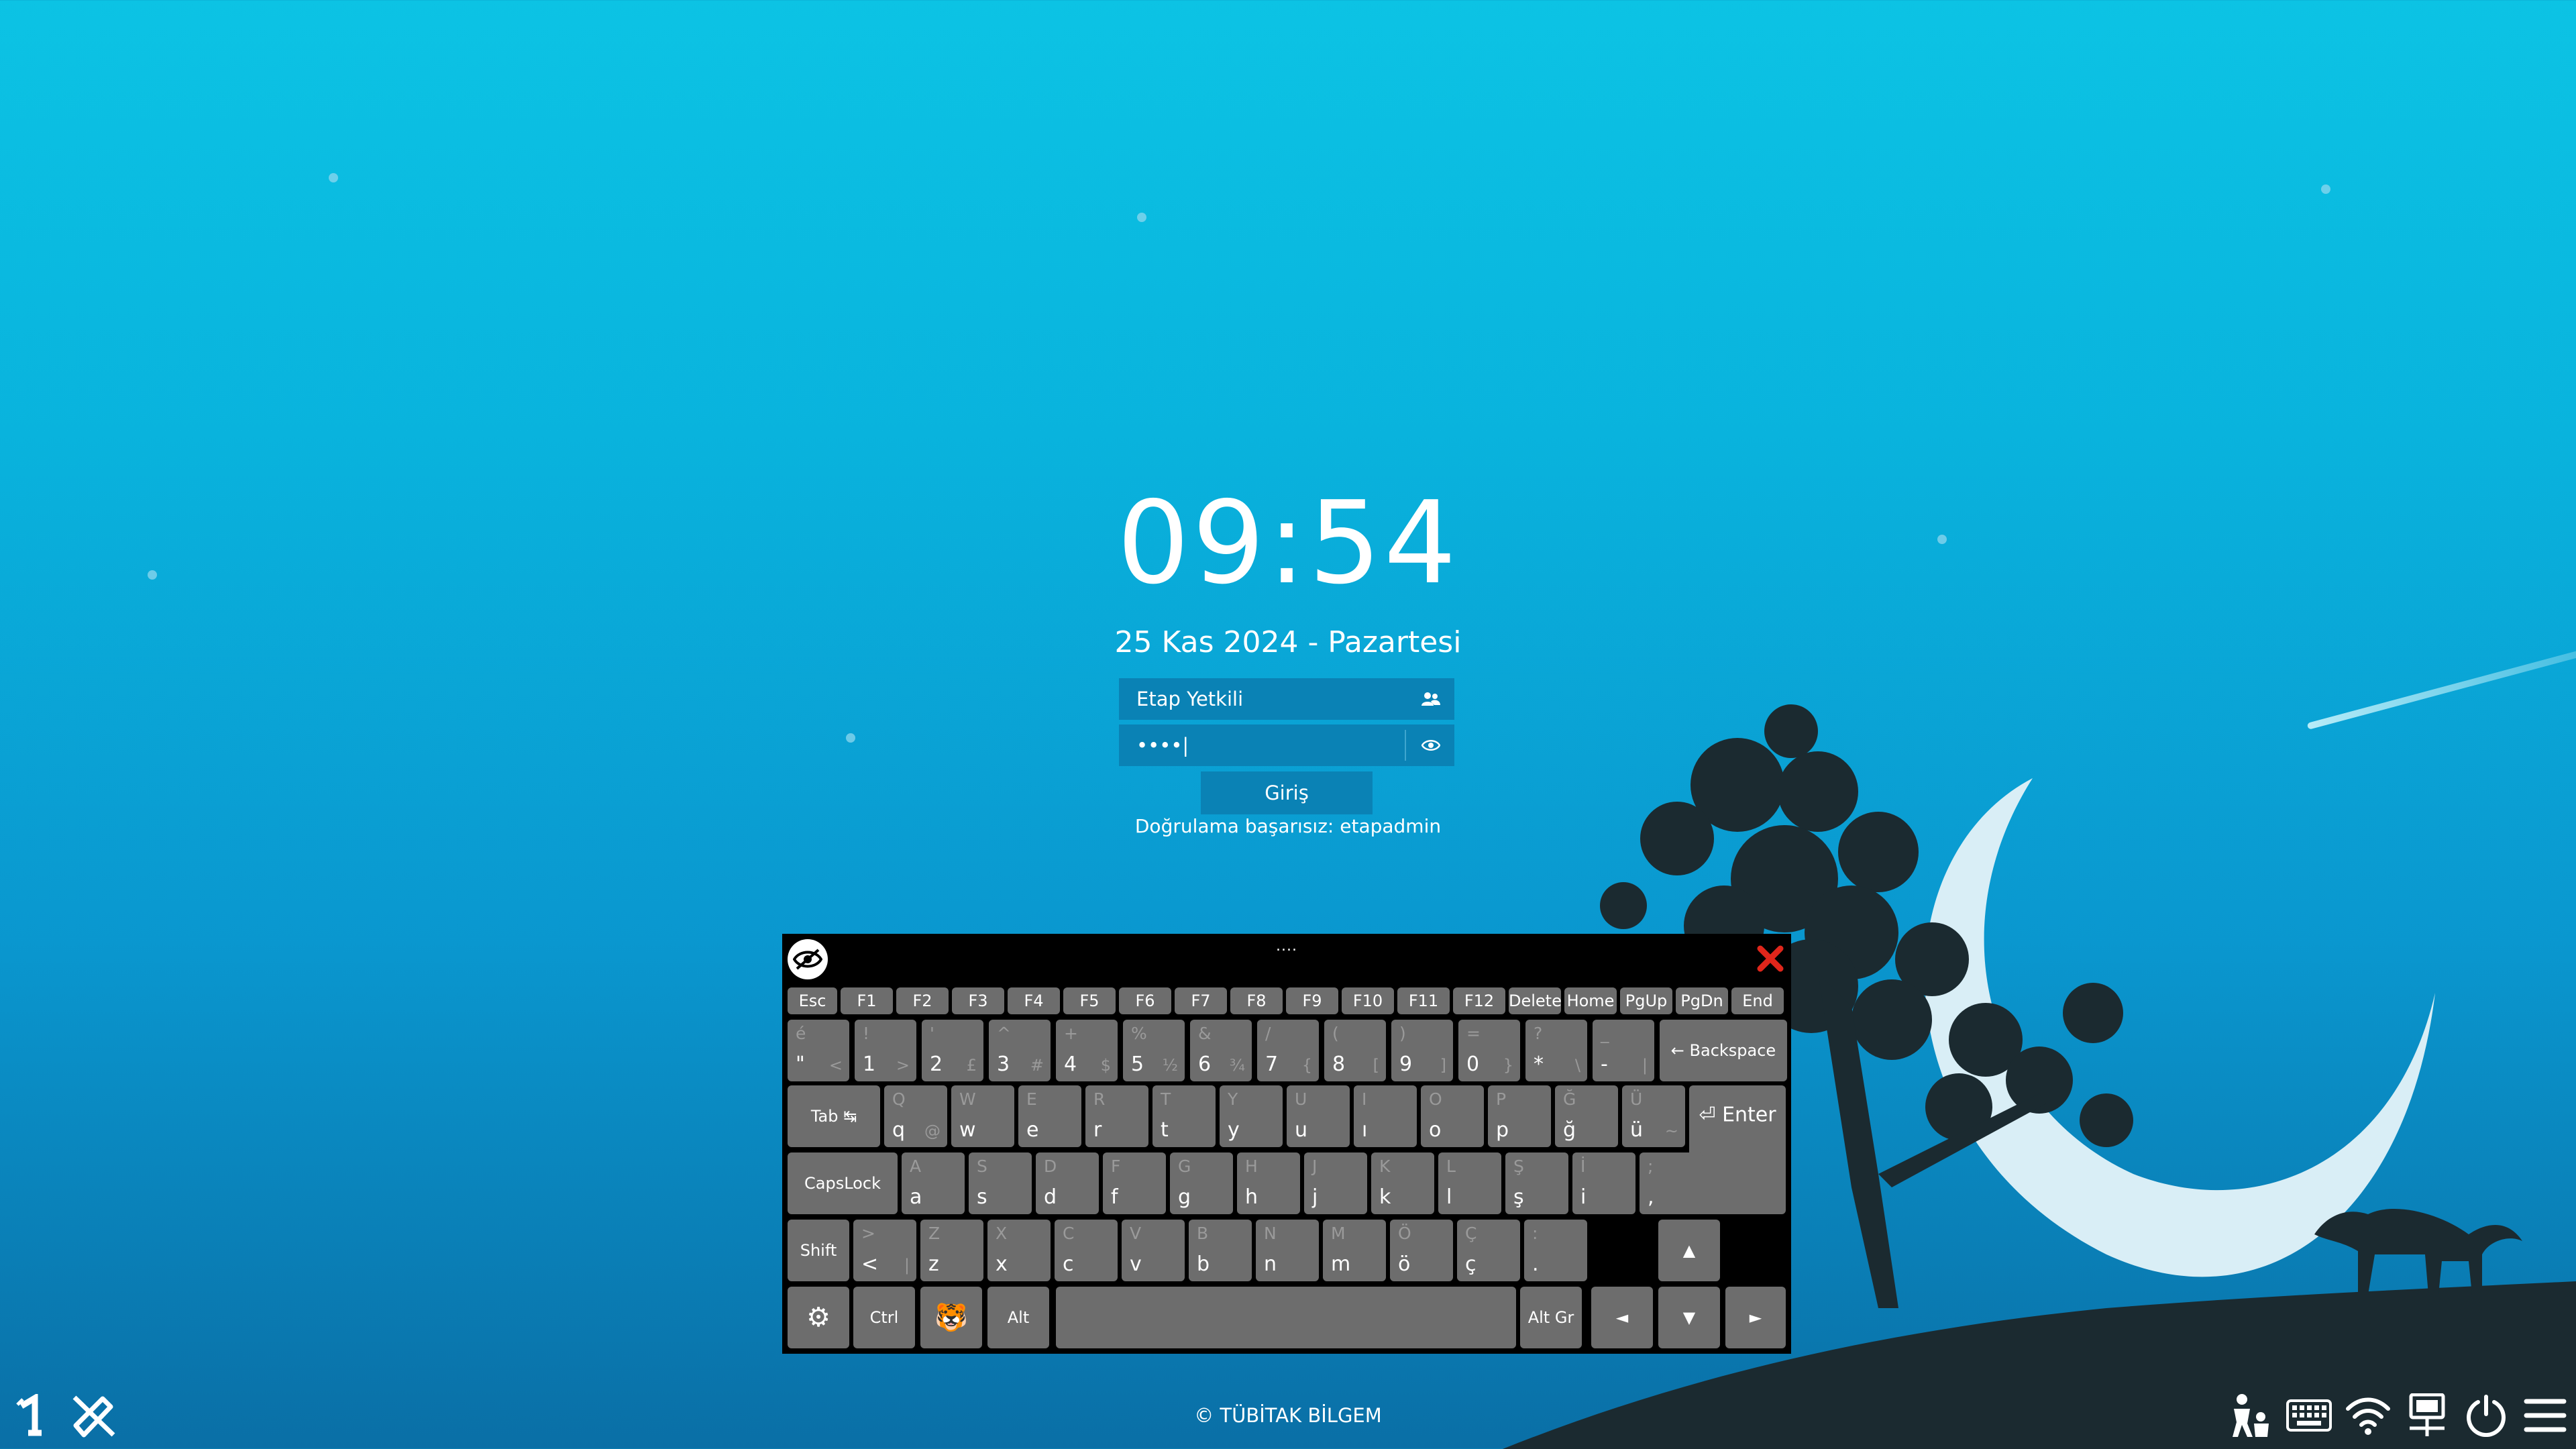 This screenshot has width=2576, height=1449. What do you see at coordinates (1154, 1050) in the screenshot?
I see `key-5: % 5 ½` at bounding box center [1154, 1050].